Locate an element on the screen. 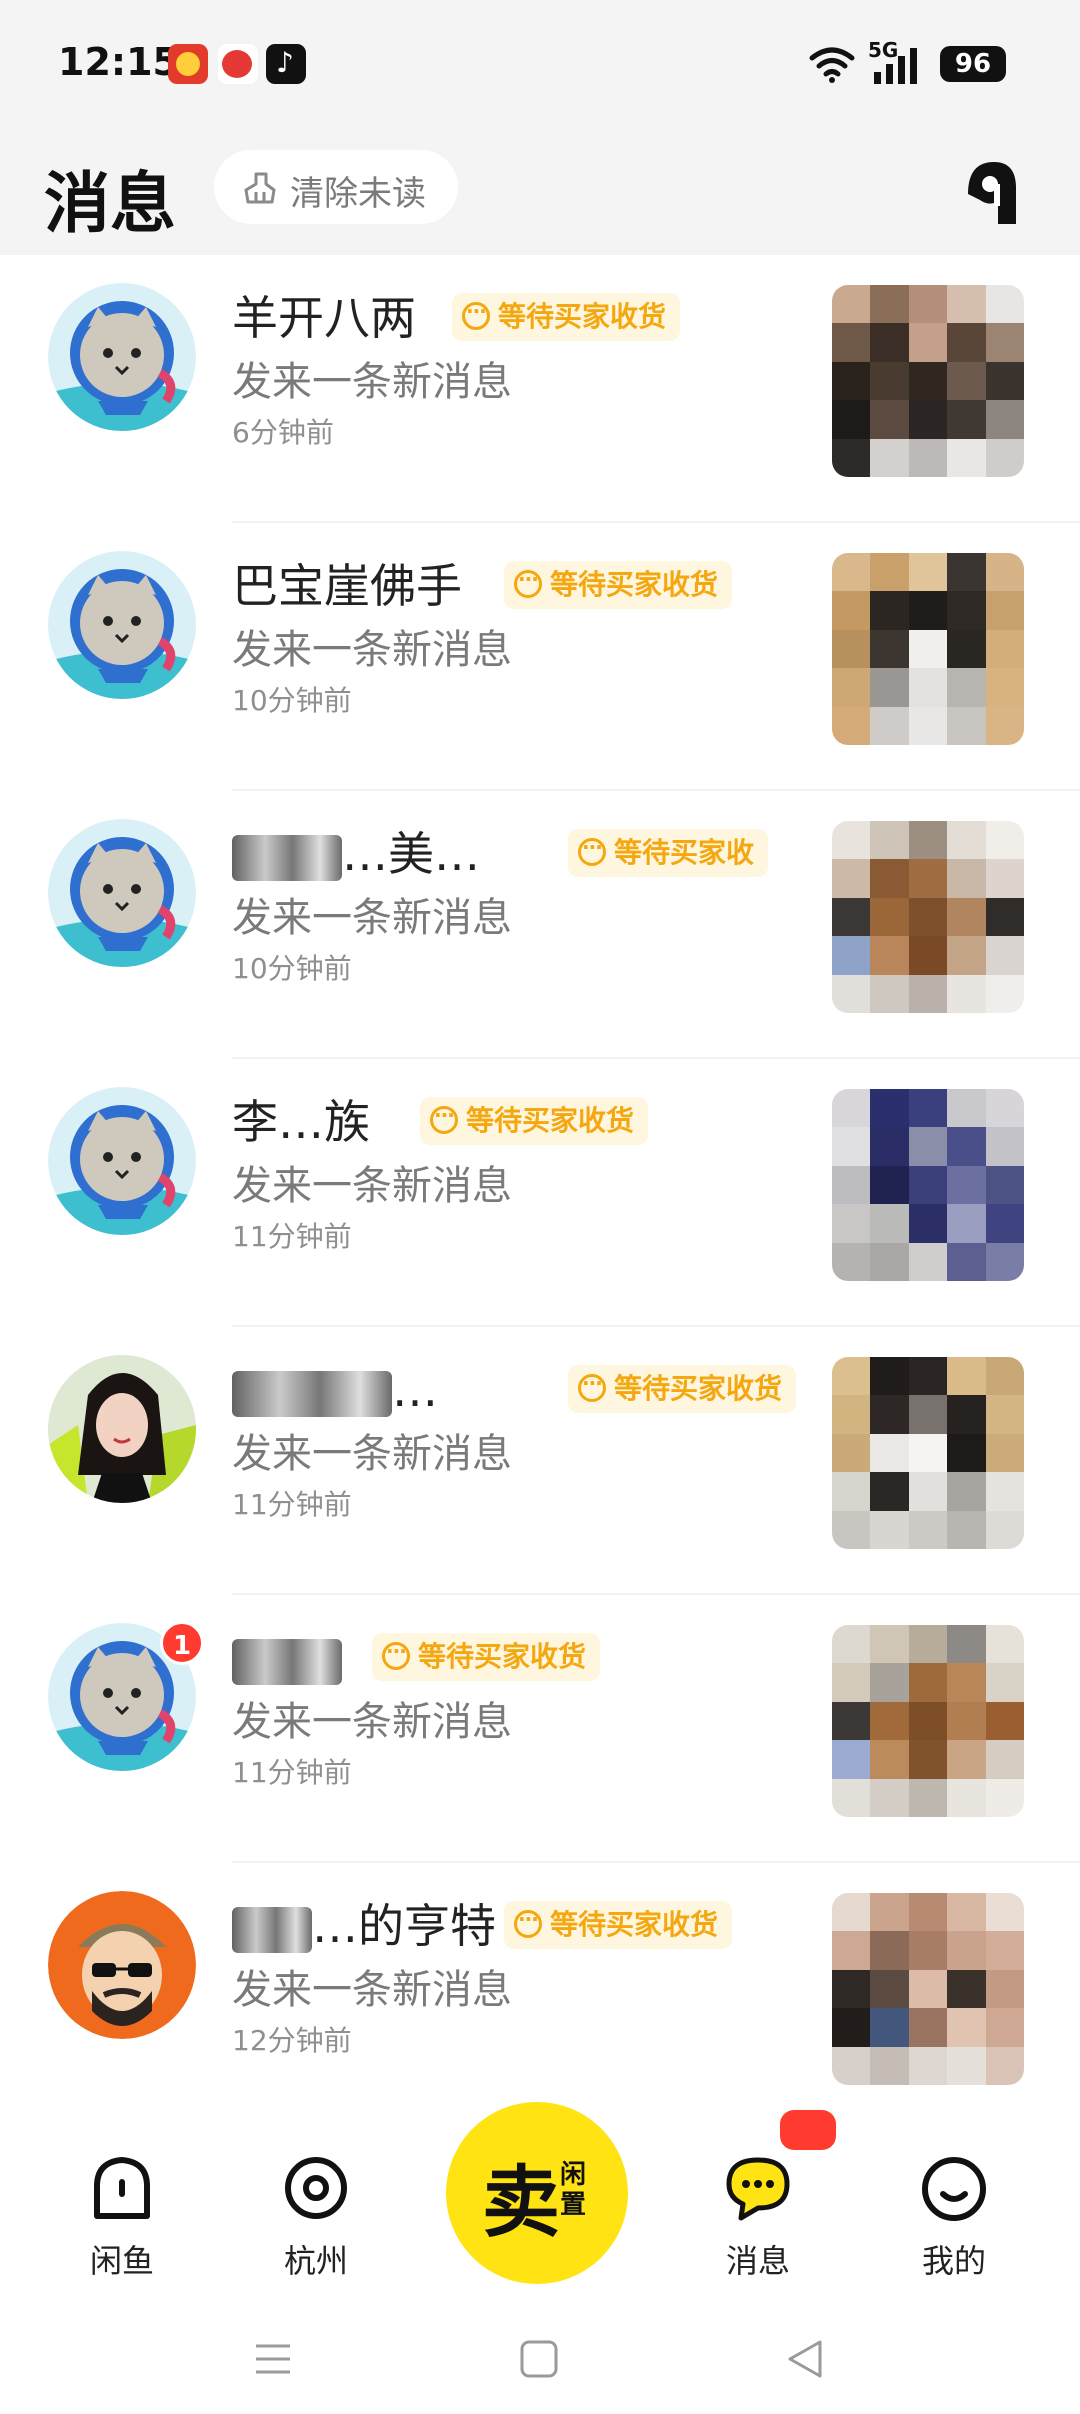 The width and height of the screenshot is (1080, 2414). message-time: 6分钟前 is located at coordinates (283, 432).